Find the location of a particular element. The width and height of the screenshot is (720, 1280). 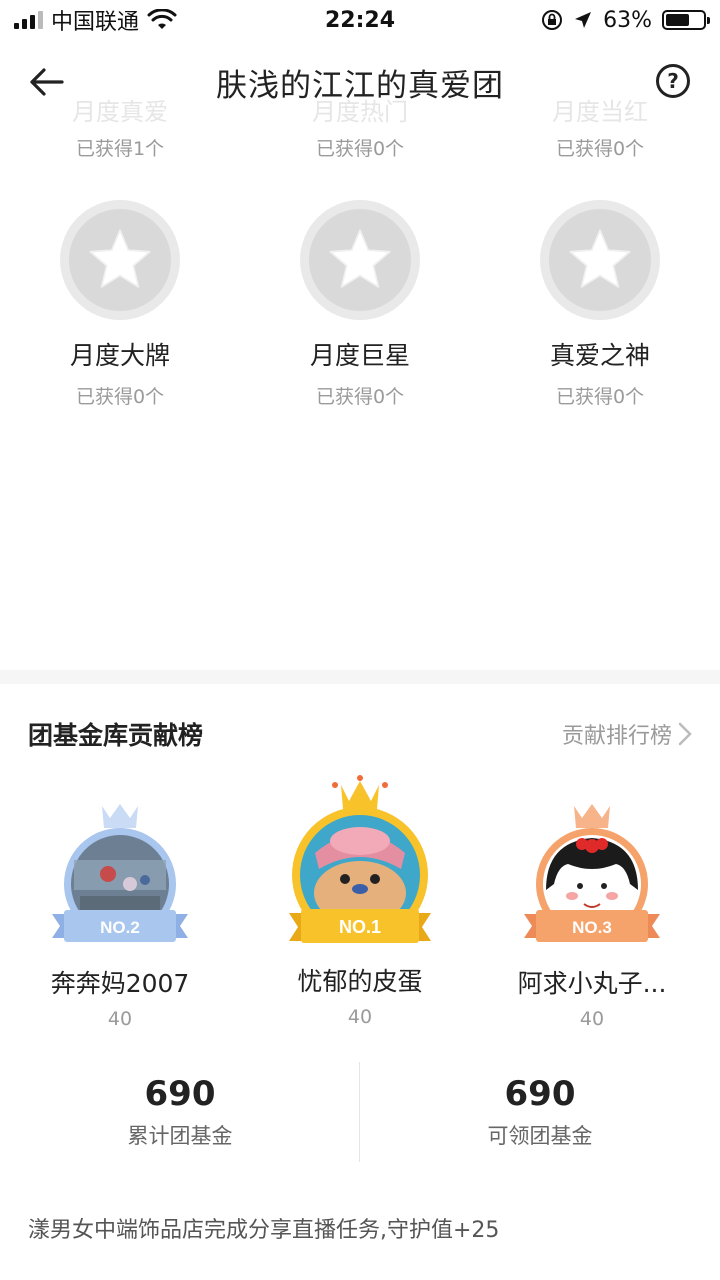

badge-item: 真爱之神 已获得0个 is located at coordinates (600, 304).